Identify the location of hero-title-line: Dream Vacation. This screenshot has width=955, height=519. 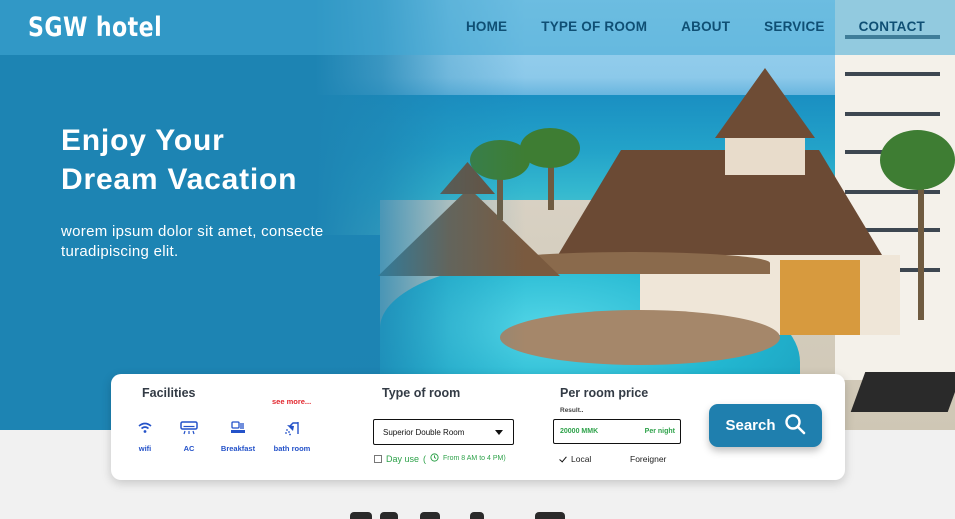
(179, 179).